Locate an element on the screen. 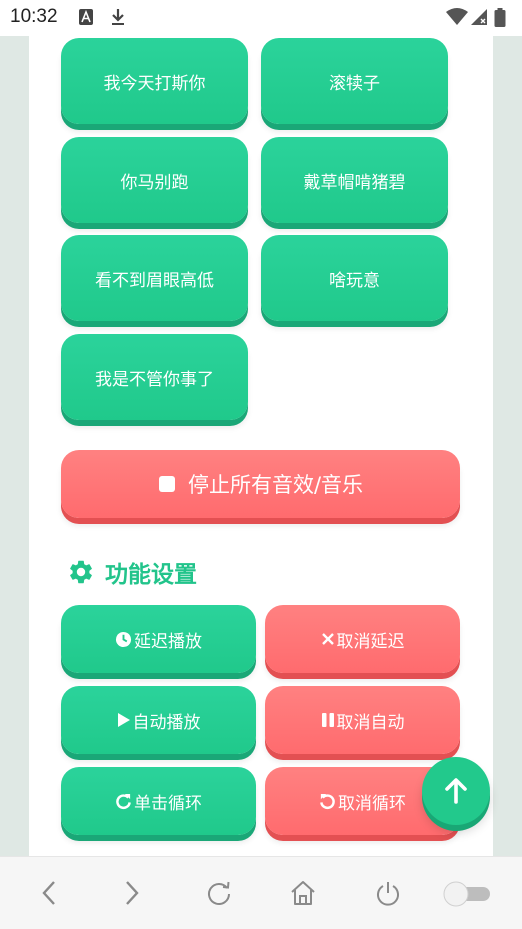 This screenshot has height=929, width=522. battery-icon is located at coordinates (500, 20).